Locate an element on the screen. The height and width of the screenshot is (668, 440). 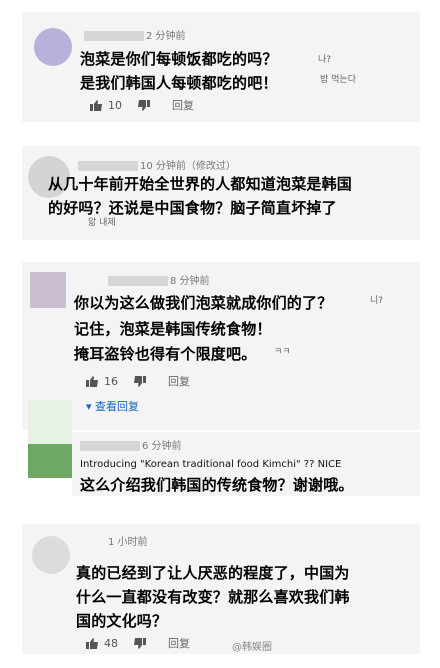
avatar-background is located at coordinates (50, 422).